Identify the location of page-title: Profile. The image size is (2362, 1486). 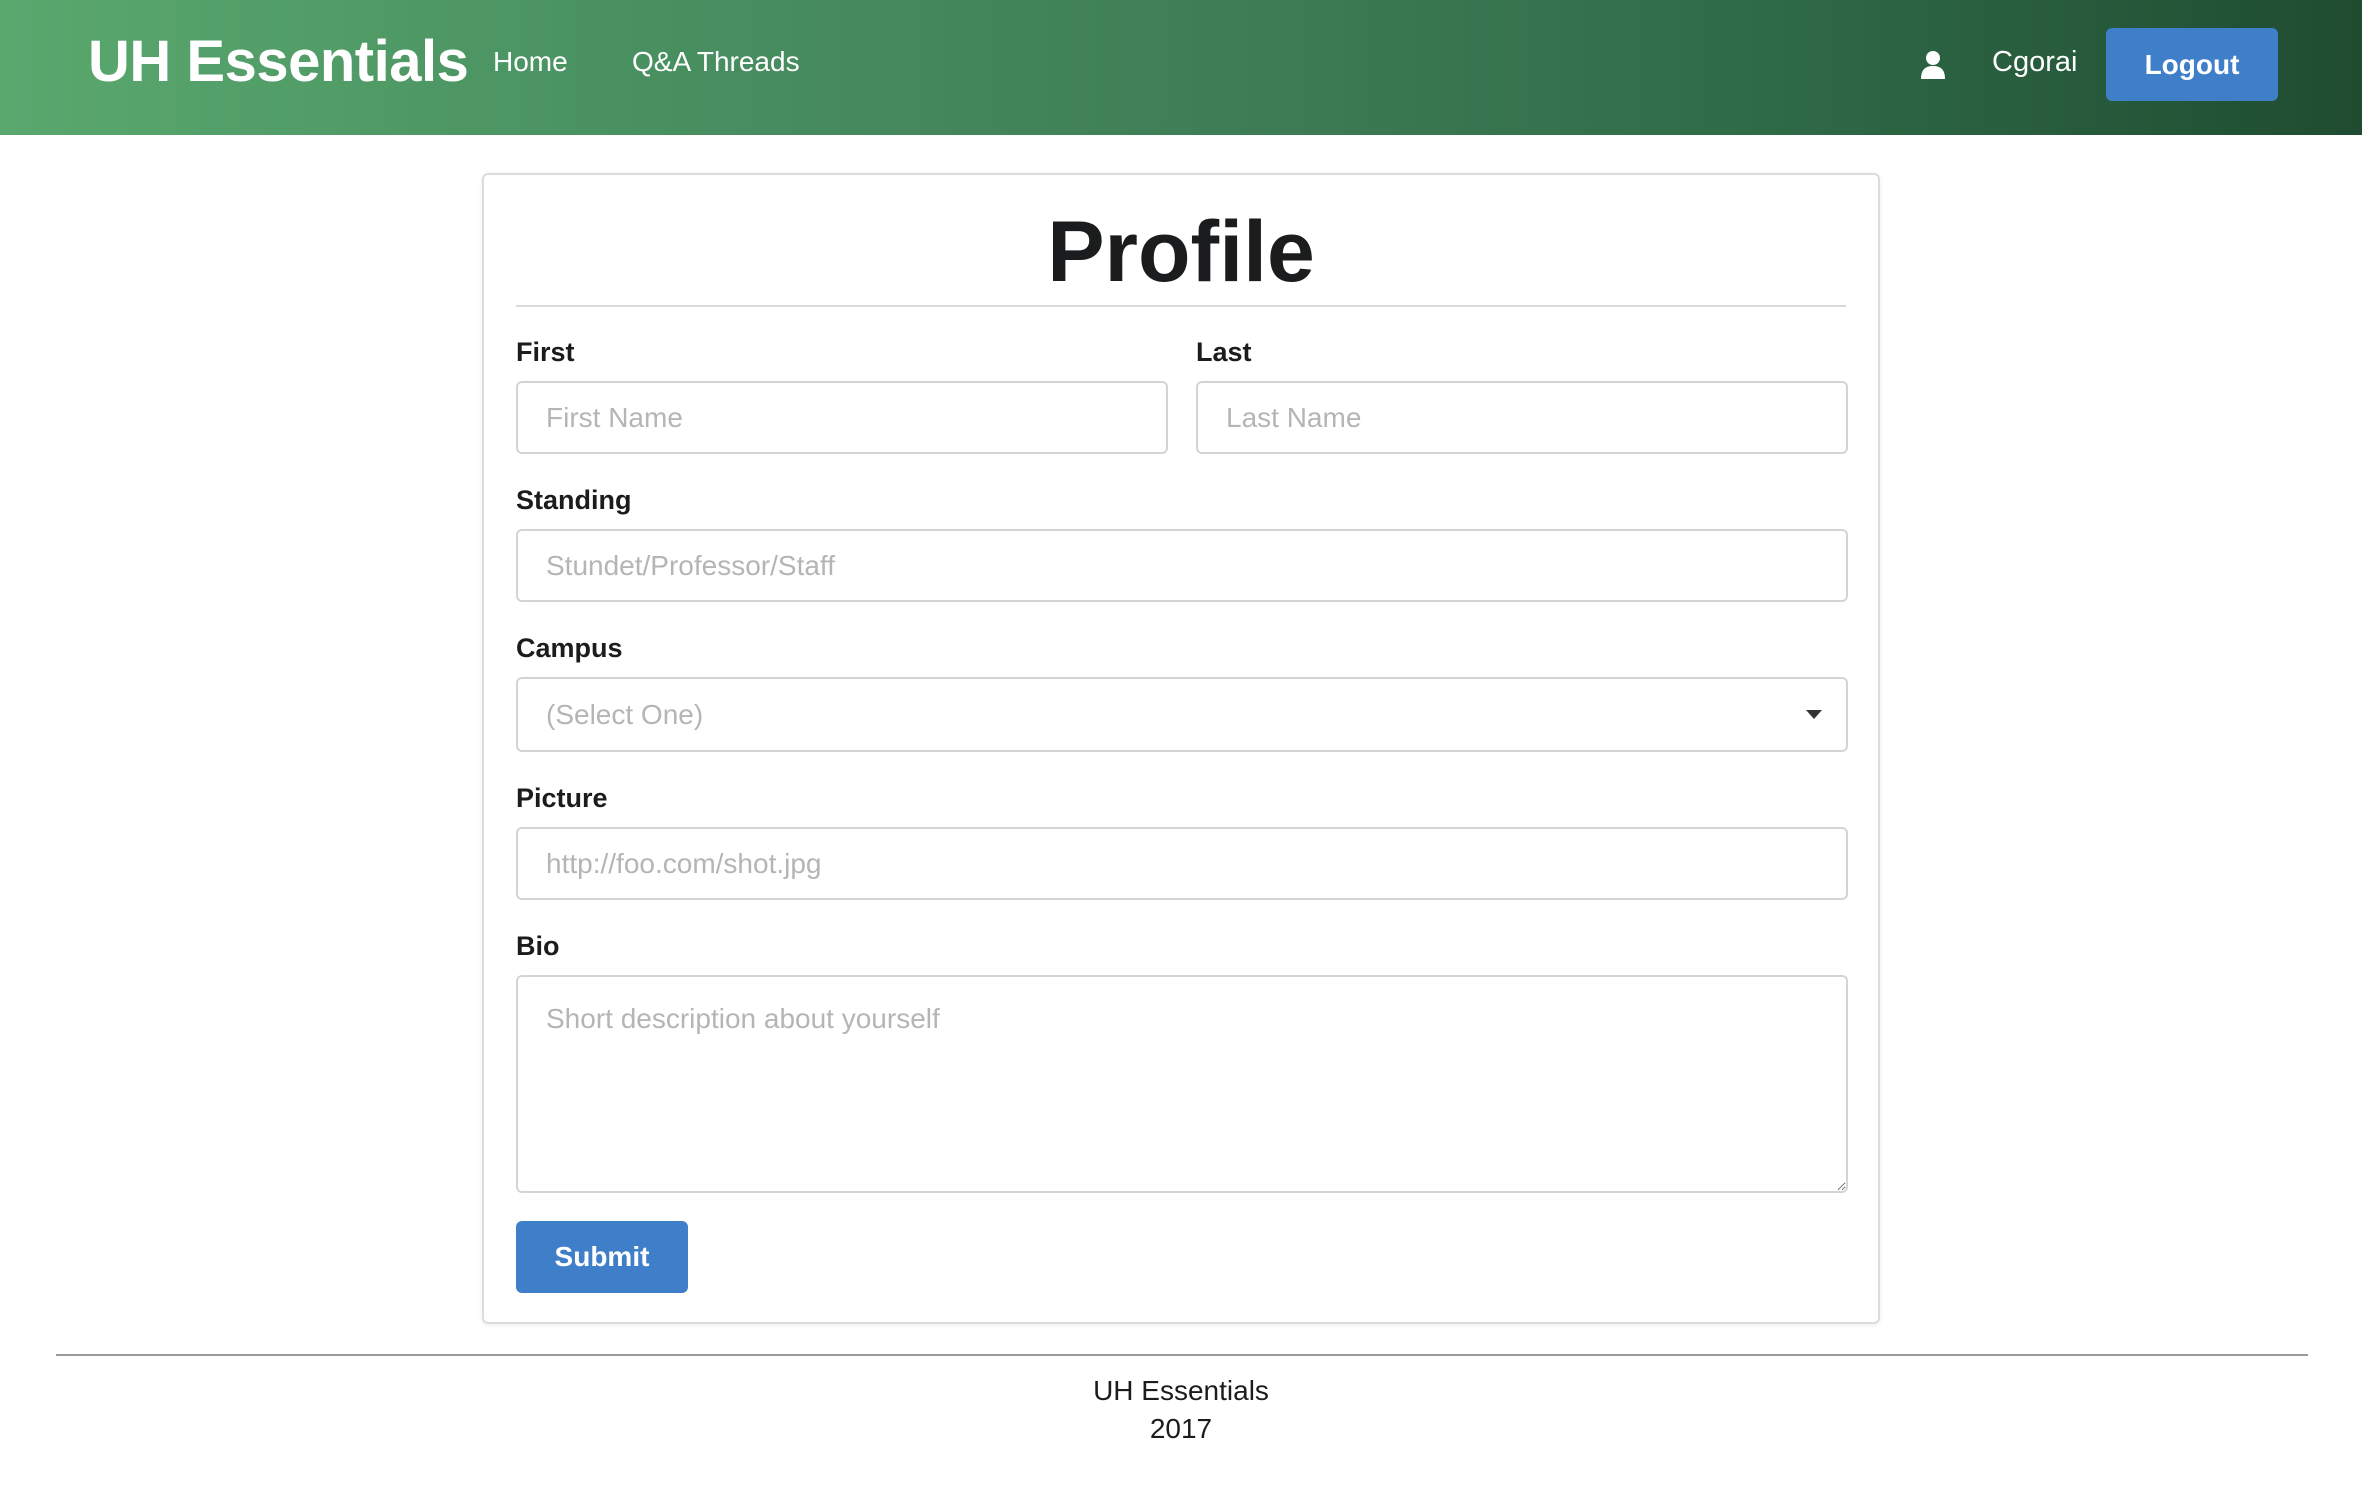
(1181, 252).